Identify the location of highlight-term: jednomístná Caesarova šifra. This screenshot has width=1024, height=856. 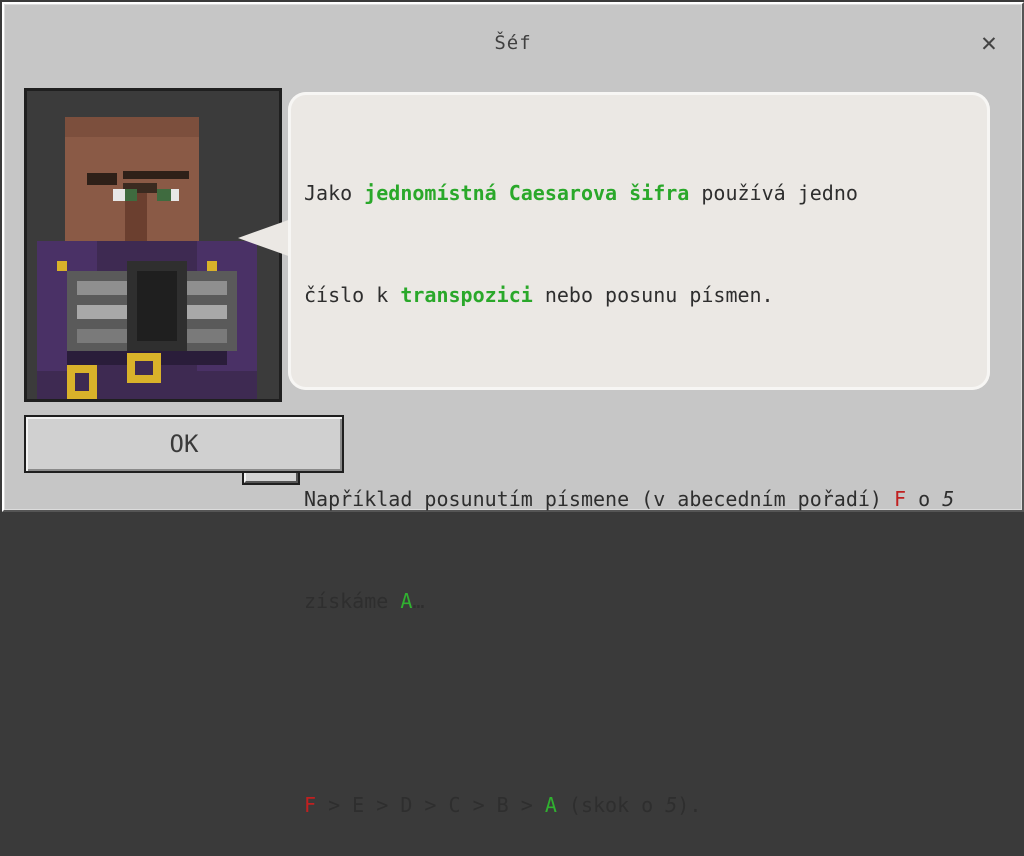
(527, 193).